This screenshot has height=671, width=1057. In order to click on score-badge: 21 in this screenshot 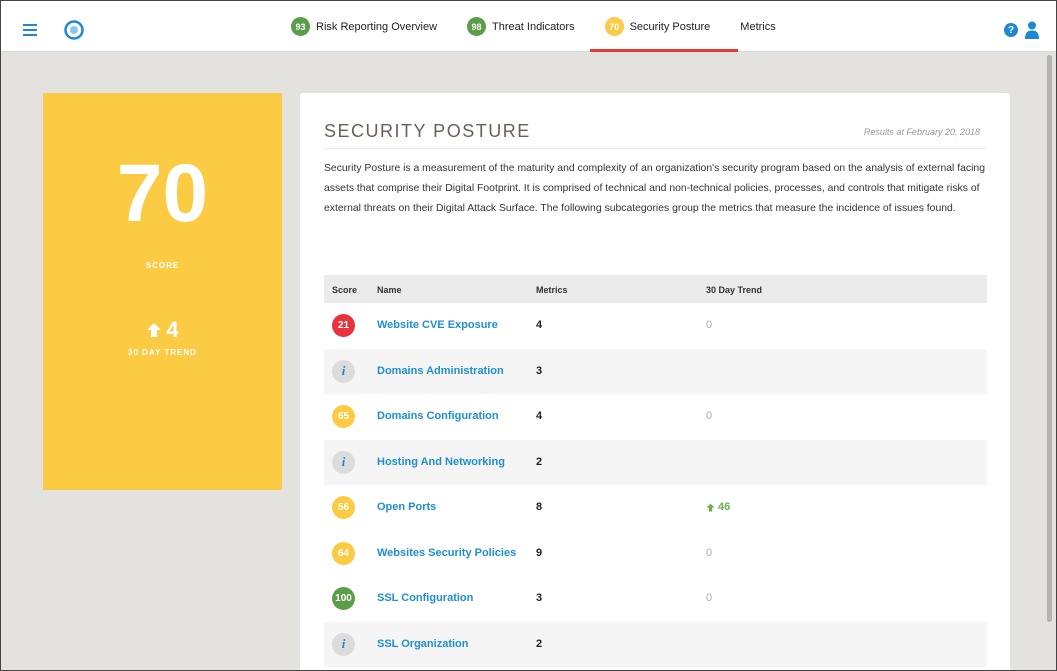, I will do `click(343, 325)`.